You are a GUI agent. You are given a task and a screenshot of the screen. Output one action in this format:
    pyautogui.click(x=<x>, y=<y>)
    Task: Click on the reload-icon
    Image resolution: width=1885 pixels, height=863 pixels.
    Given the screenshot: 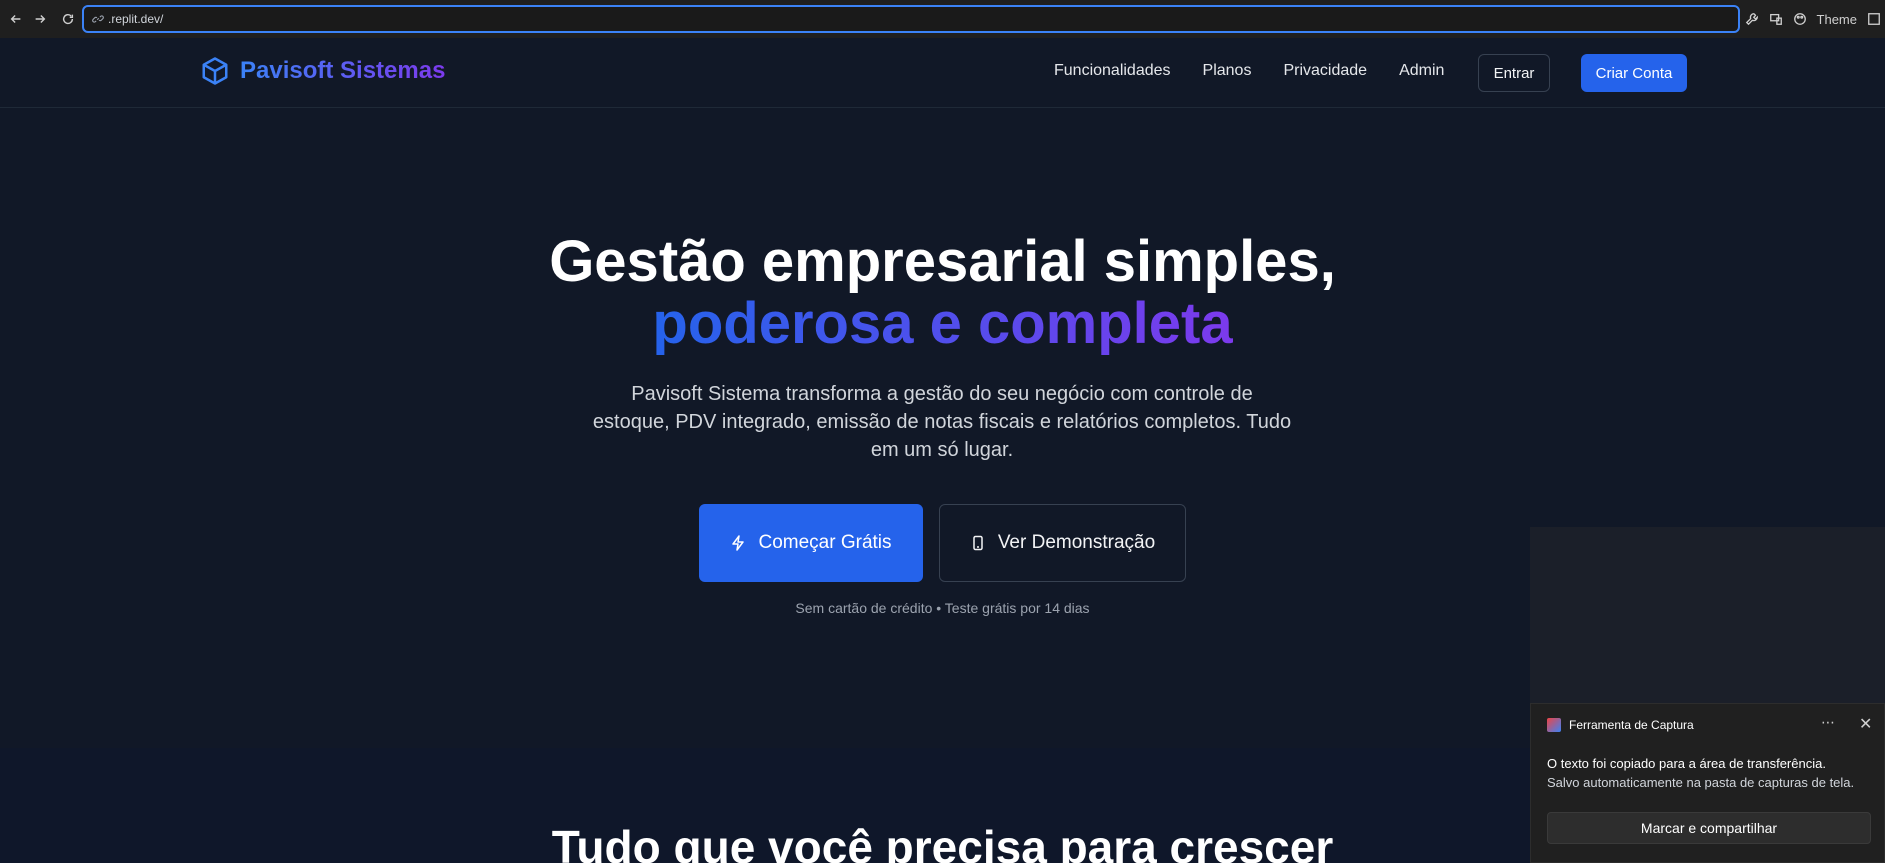 What is the action you would take?
    pyautogui.click(x=68, y=19)
    